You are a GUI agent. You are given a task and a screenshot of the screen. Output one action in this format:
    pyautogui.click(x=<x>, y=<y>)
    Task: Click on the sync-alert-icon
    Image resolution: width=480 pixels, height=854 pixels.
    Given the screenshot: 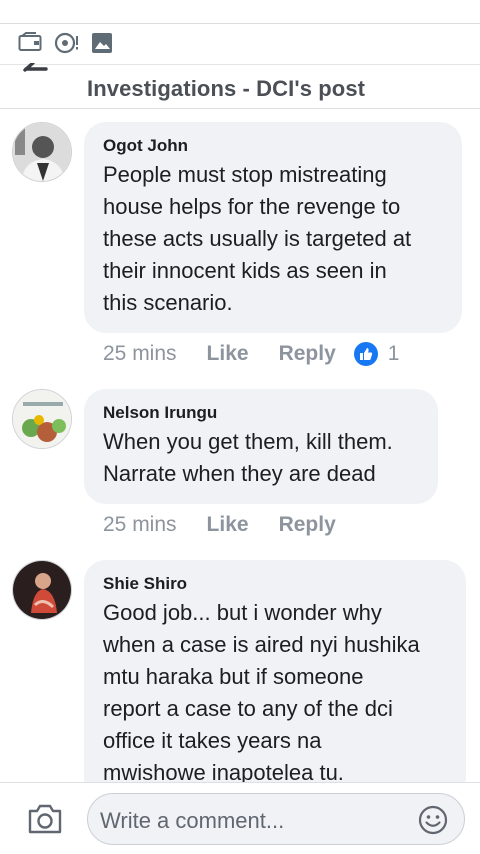 What is the action you would take?
    pyautogui.click(x=67, y=45)
    